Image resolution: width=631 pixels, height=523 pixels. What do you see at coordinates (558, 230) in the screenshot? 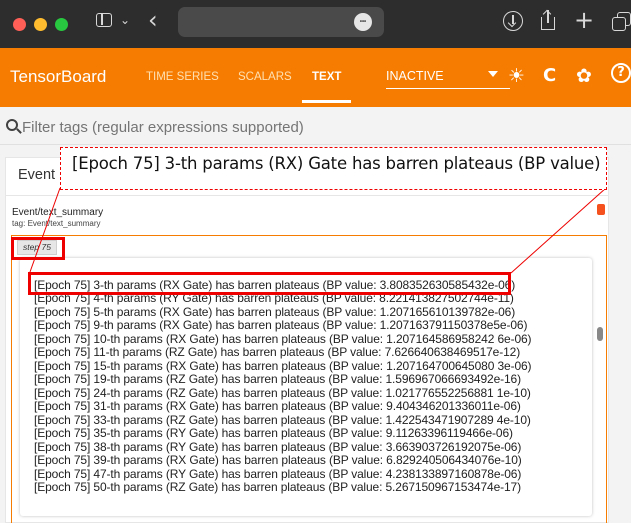
I see `connector-right-line` at bounding box center [558, 230].